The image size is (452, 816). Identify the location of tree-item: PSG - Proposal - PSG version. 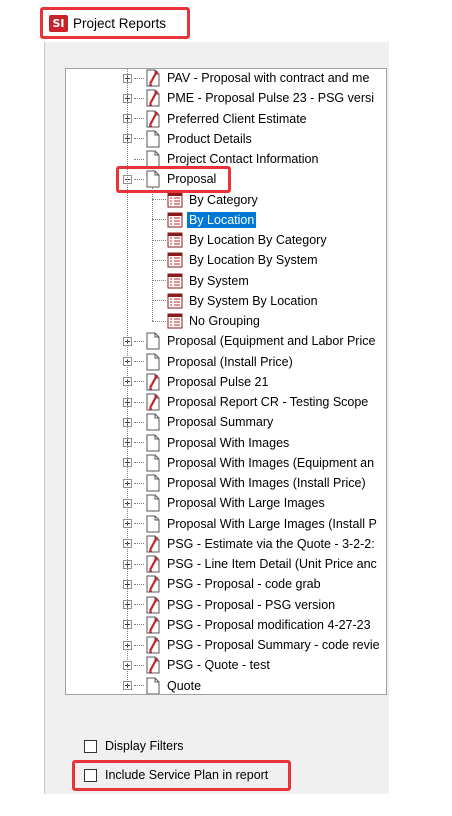
(230, 605).